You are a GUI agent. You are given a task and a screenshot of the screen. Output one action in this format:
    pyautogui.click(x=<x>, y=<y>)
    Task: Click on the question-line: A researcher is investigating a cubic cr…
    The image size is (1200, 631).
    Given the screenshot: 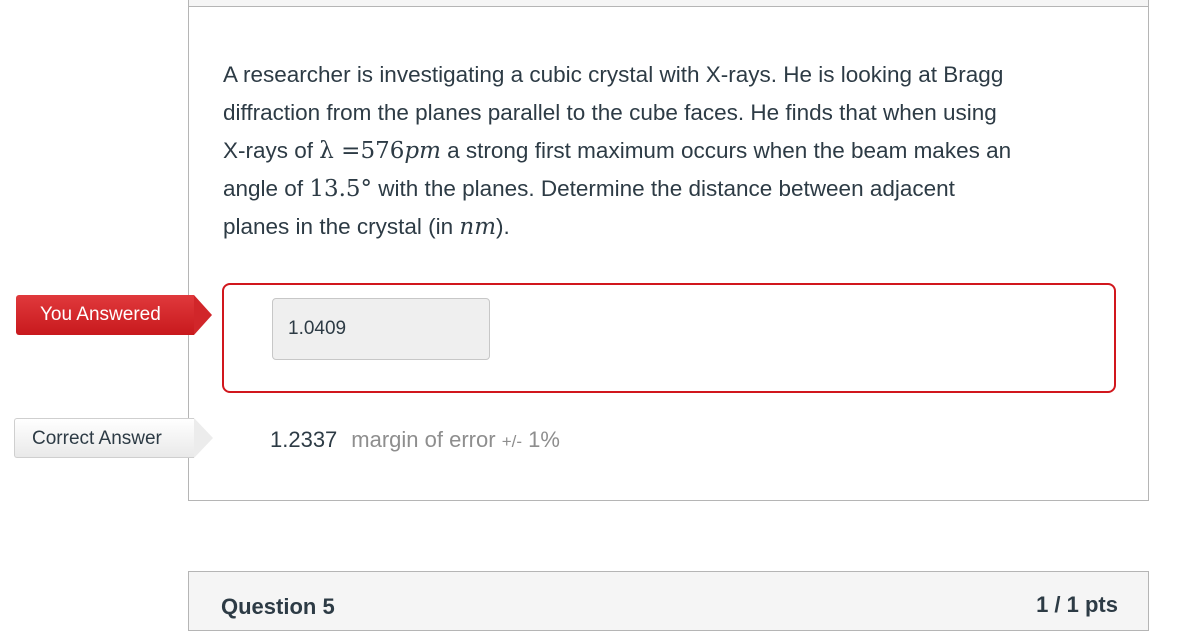 What is the action you would take?
    pyautogui.click(x=613, y=74)
    